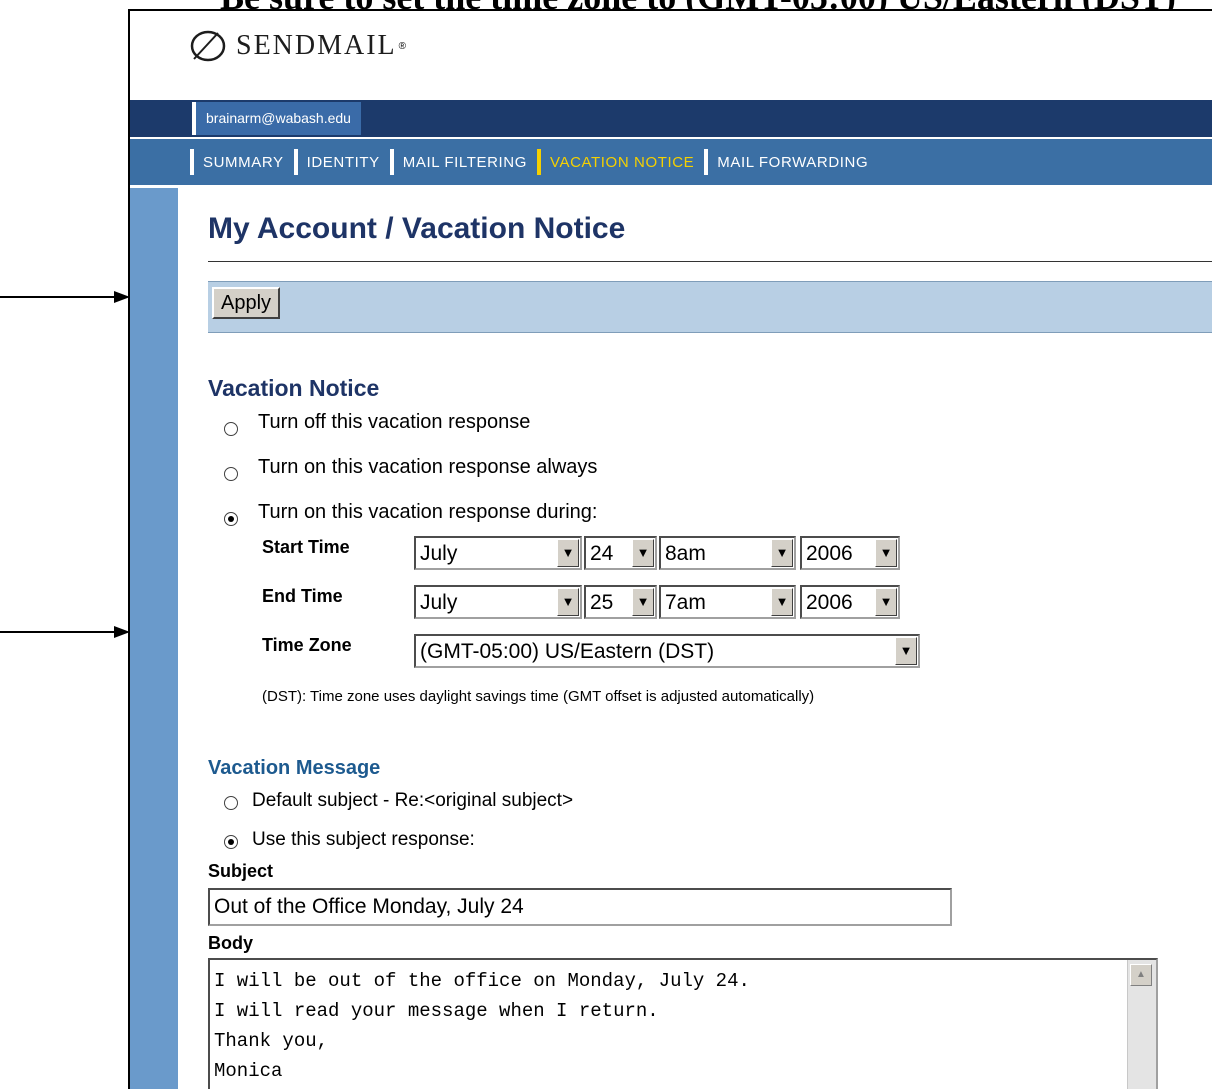  Describe the element at coordinates (620, 553) in the screenshot. I see `start-day-select: 24 ▼` at that location.